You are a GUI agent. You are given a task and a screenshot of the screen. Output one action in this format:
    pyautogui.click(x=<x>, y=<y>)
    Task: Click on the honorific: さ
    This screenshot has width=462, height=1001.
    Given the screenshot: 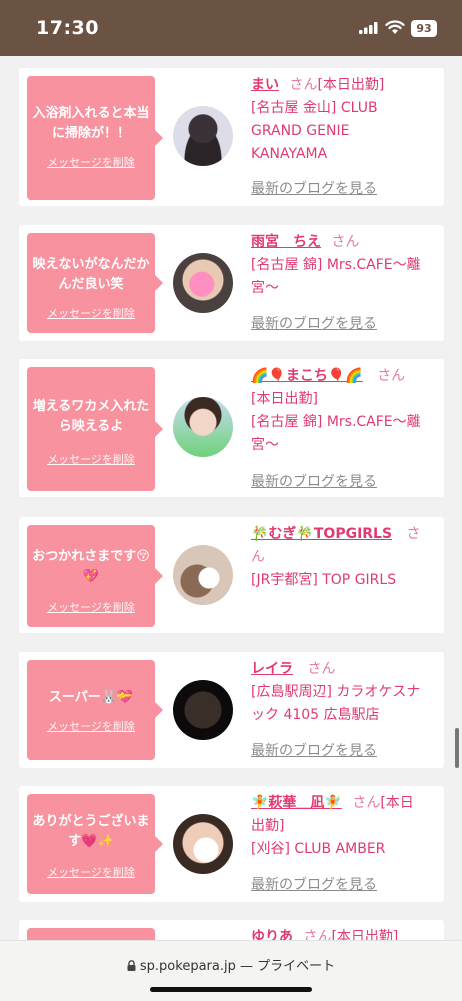 What is the action you would take?
    pyautogui.click(x=413, y=534)
    